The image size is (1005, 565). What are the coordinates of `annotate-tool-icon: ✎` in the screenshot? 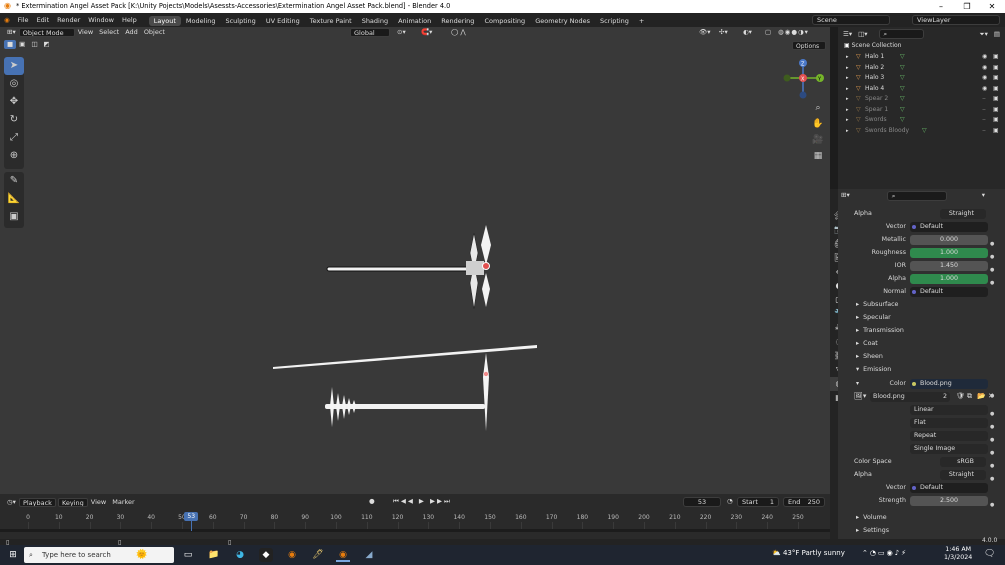 It's located at (14, 181).